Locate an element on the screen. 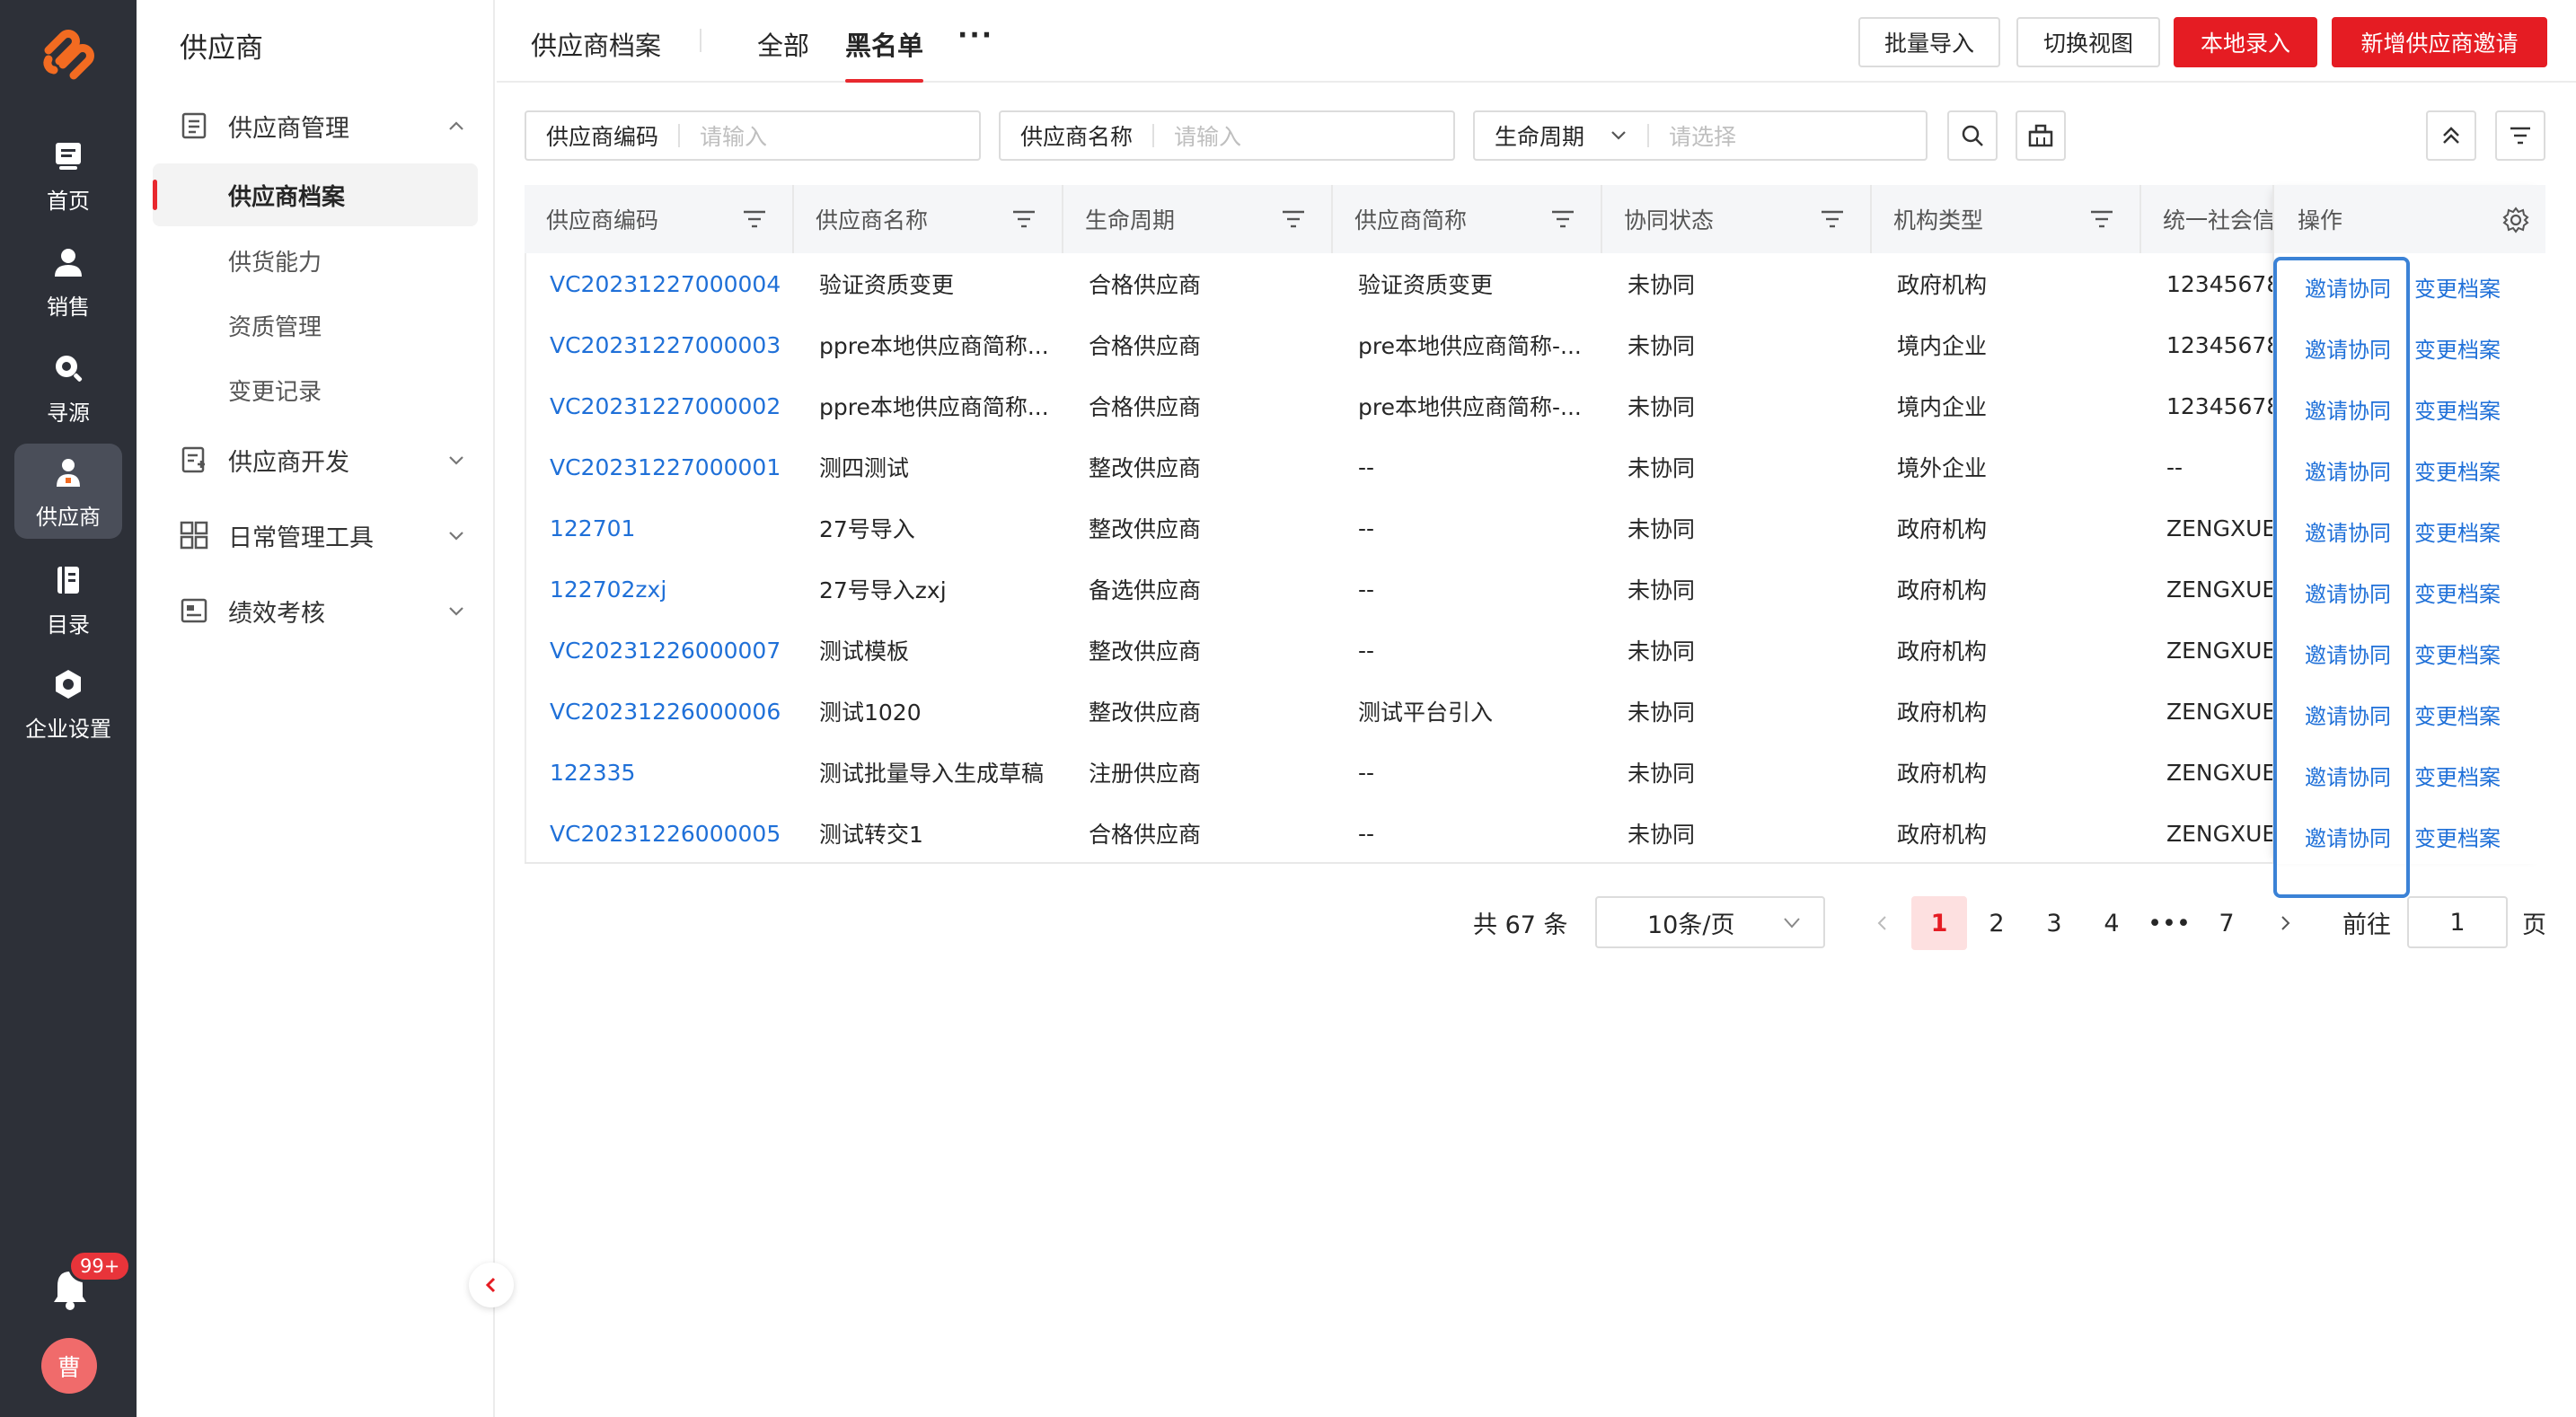 The height and width of the screenshot is (1417, 2576). sidebar-item-supply-capability: 供货能力 is located at coordinates (275, 260).